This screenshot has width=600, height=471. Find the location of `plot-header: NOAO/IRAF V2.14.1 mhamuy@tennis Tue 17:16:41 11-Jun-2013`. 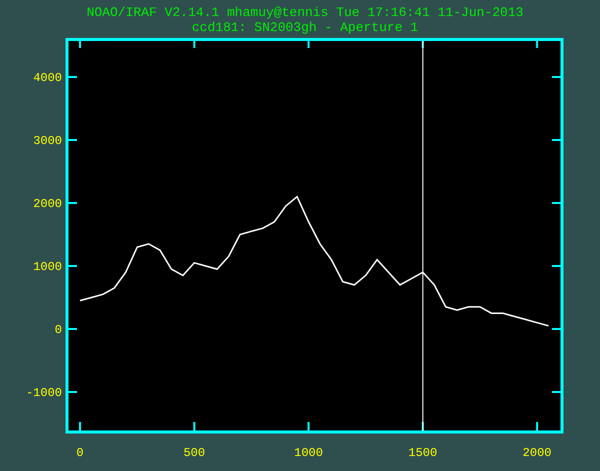

plot-header: NOAO/IRAF V2.14.1 mhamuy@tennis Tue 17:16:41 11-Jun-2013 is located at coordinates (305, 12).